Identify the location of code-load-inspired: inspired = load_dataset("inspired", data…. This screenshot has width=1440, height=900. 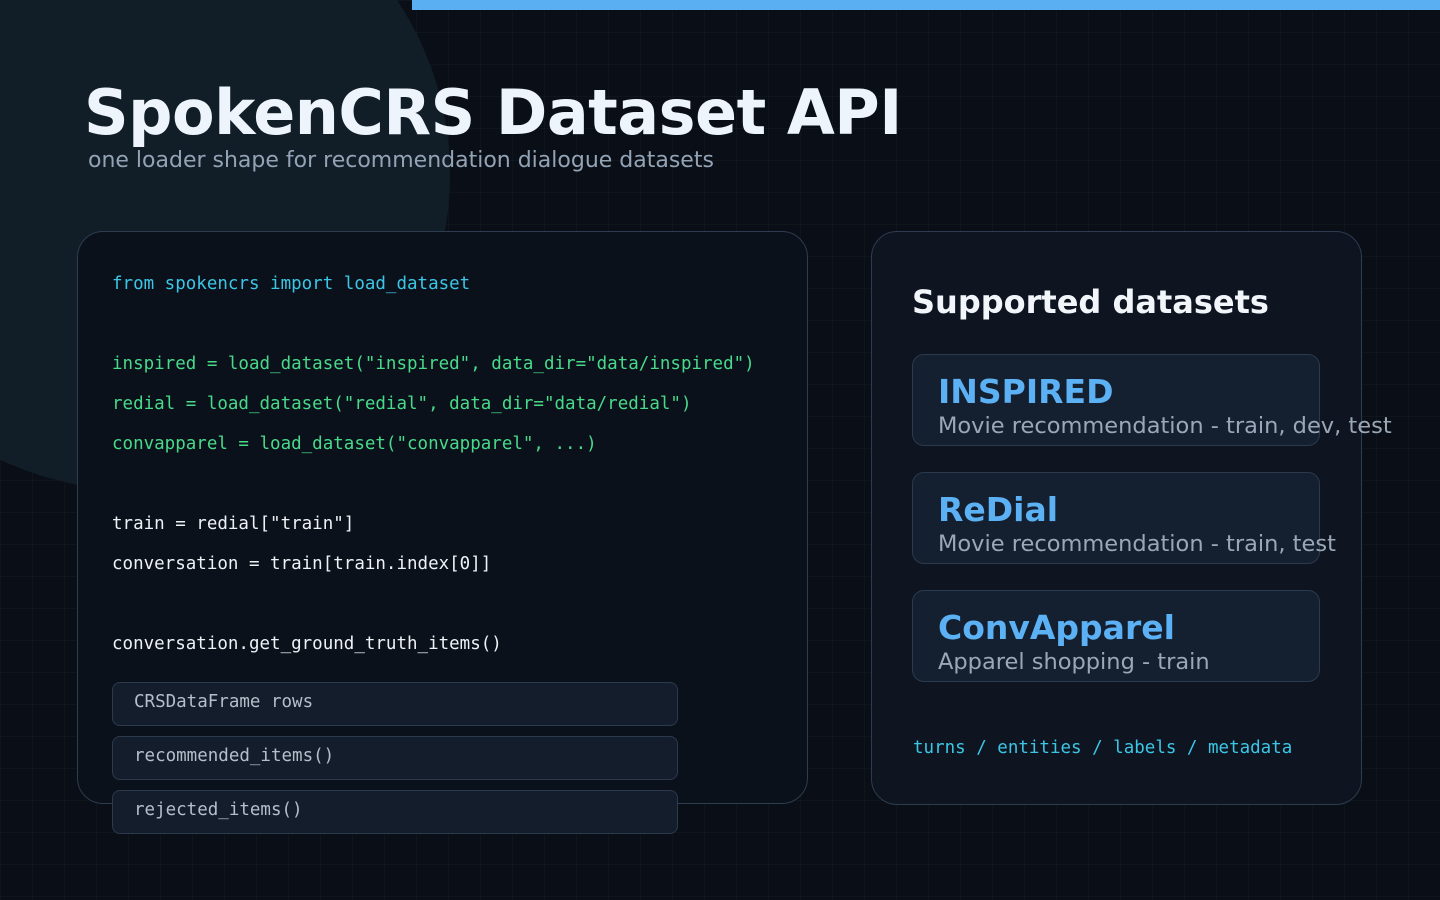
(433, 364).